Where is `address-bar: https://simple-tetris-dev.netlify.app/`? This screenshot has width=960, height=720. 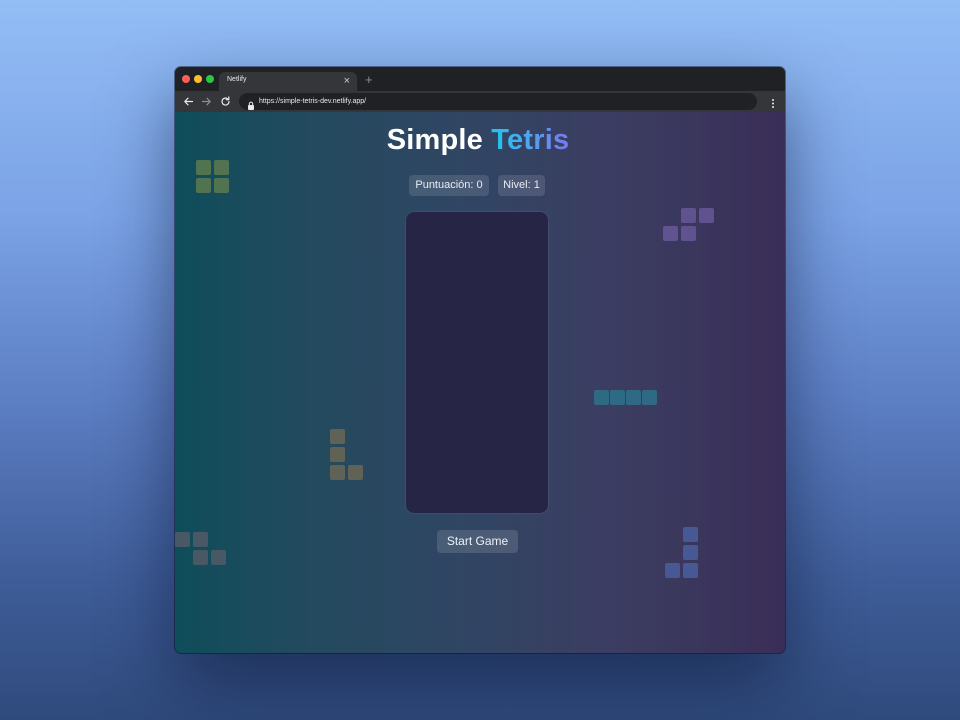
address-bar: https://simple-tetris-dev.netlify.app/ is located at coordinates (498, 101).